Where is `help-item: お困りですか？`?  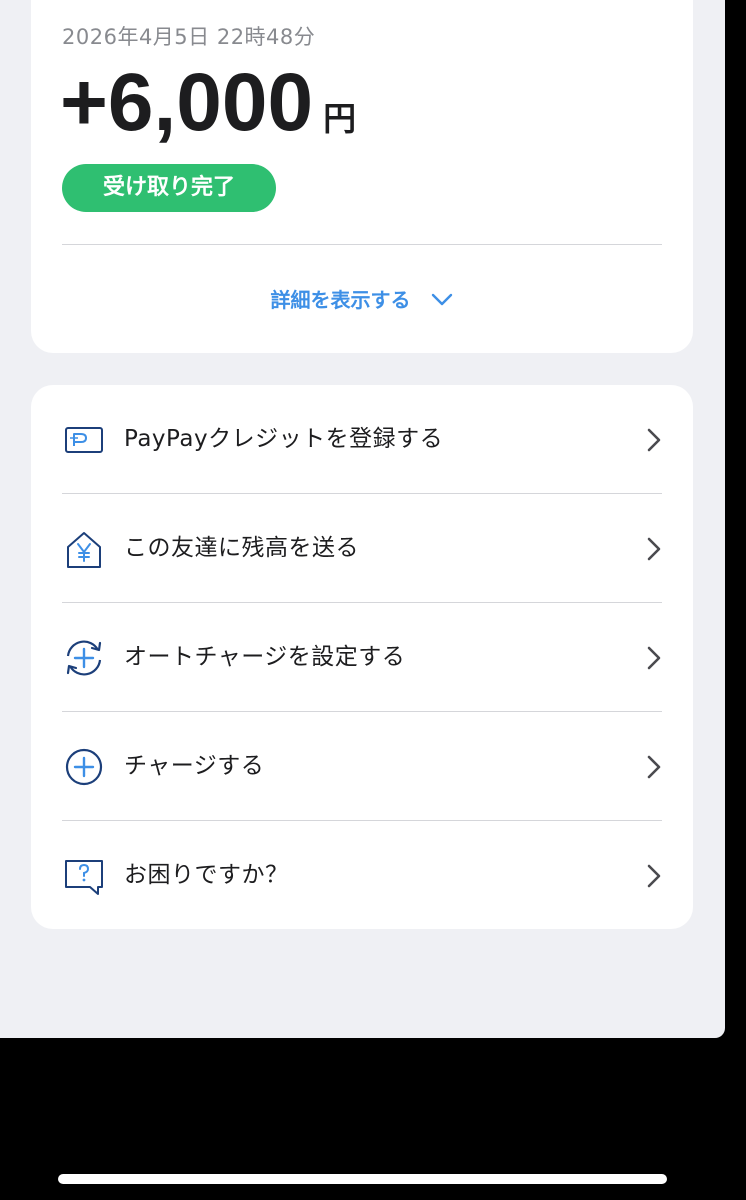 help-item: お困りですか？ is located at coordinates (362, 875).